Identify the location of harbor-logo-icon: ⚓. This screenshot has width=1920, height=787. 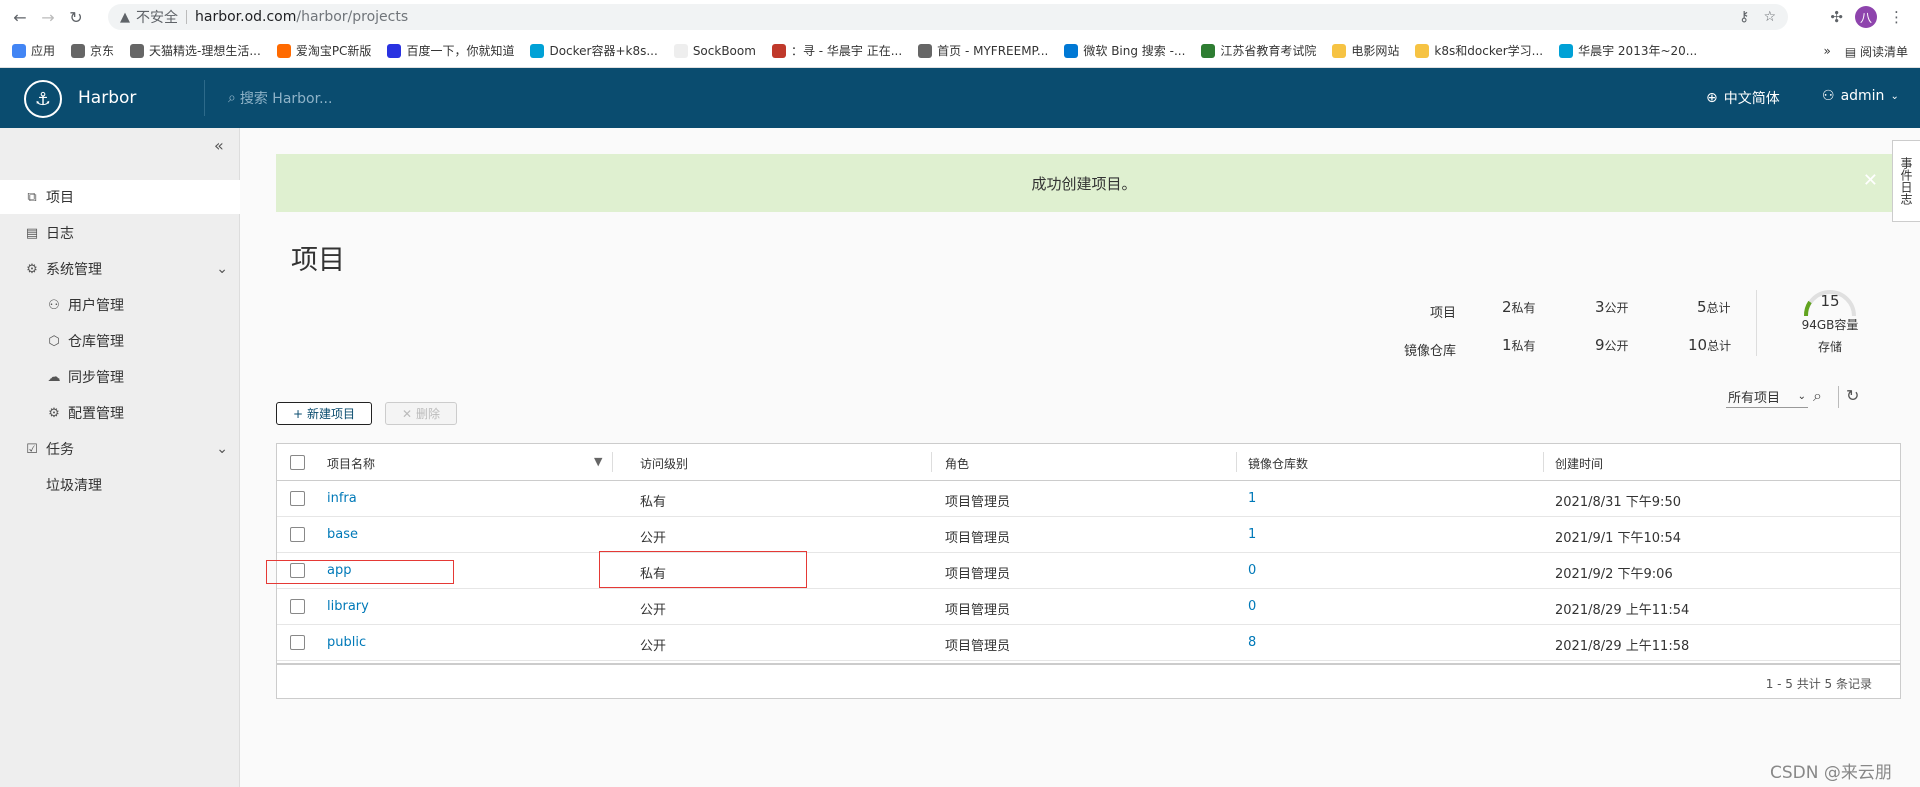
(43, 99).